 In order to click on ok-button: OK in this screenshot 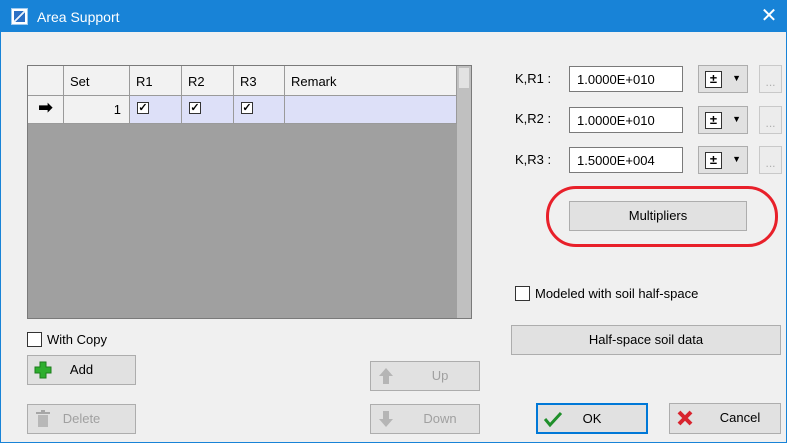, I will do `click(592, 418)`.